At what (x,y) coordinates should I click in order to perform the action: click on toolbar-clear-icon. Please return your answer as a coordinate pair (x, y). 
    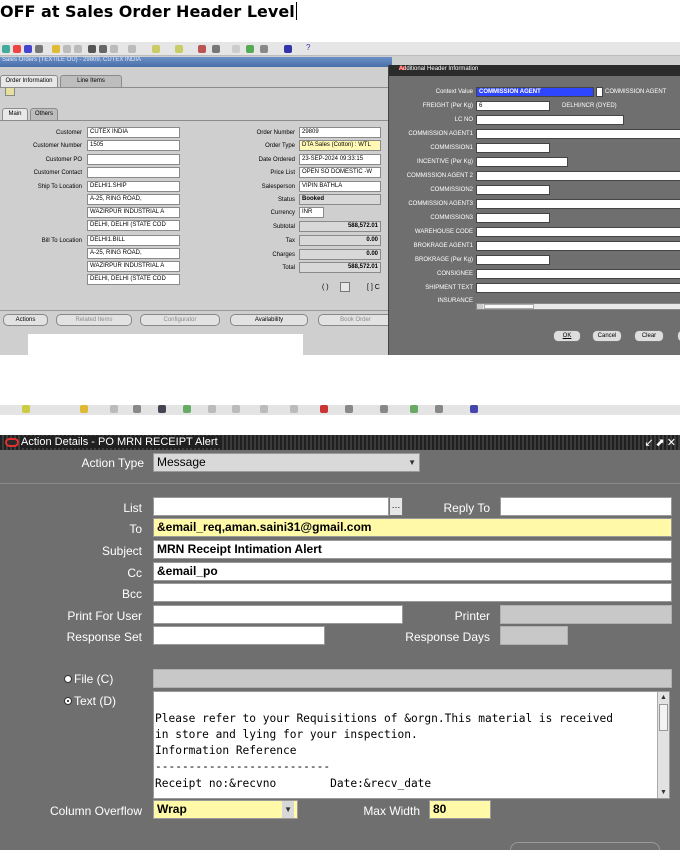
    Looking at the image, I should click on (202, 49).